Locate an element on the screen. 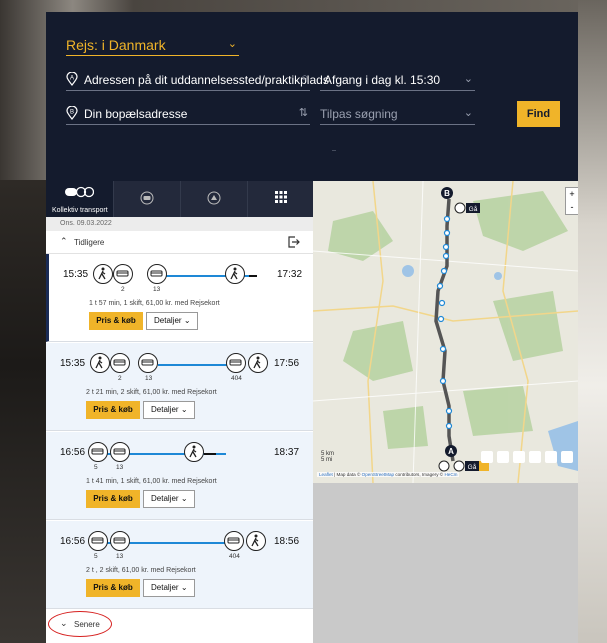 The width and height of the screenshot is (607, 643). tab-grid is located at coordinates (280, 199).